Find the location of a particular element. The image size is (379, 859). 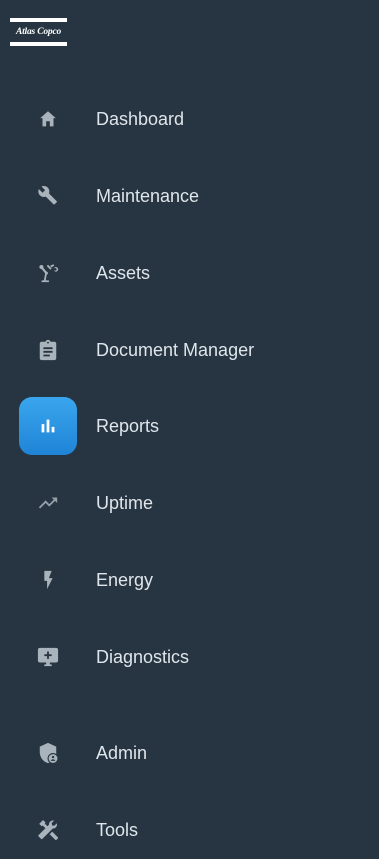

nav-item-label: Diagnostics is located at coordinates (143, 657).